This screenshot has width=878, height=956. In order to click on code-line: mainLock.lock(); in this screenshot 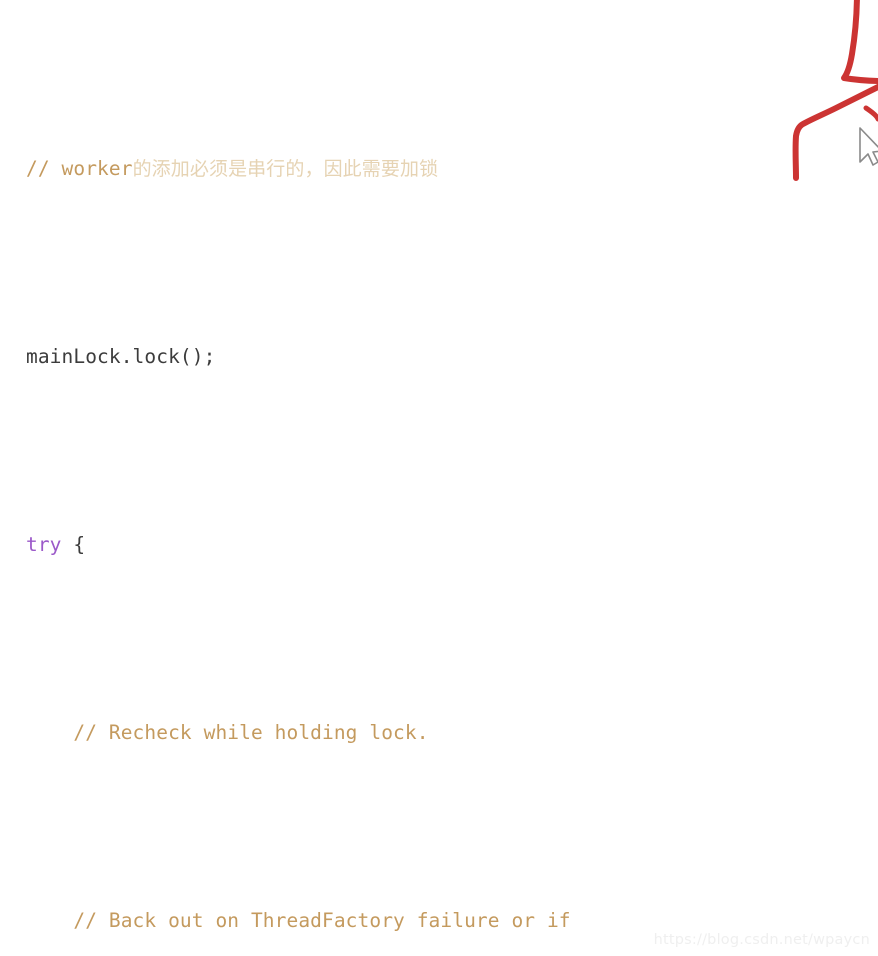, I will do `click(439, 357)`.